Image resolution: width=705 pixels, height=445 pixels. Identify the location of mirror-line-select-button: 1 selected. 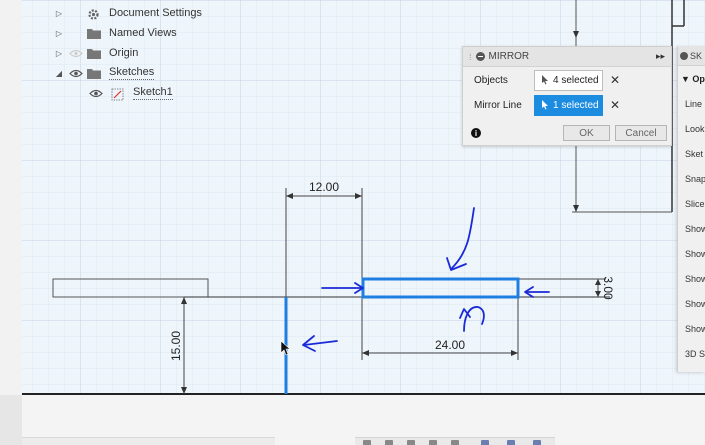
(568, 105).